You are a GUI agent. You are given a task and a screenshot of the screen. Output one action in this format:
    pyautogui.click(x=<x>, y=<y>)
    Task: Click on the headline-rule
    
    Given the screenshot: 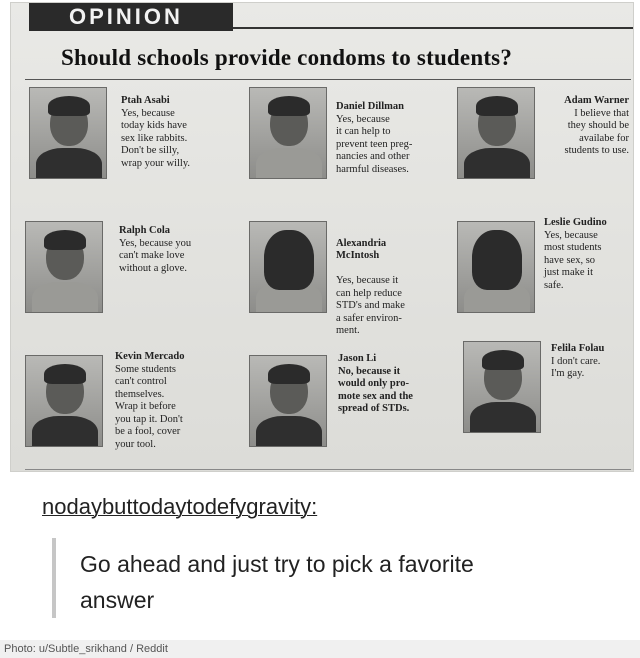 What is the action you would take?
    pyautogui.click(x=328, y=79)
    